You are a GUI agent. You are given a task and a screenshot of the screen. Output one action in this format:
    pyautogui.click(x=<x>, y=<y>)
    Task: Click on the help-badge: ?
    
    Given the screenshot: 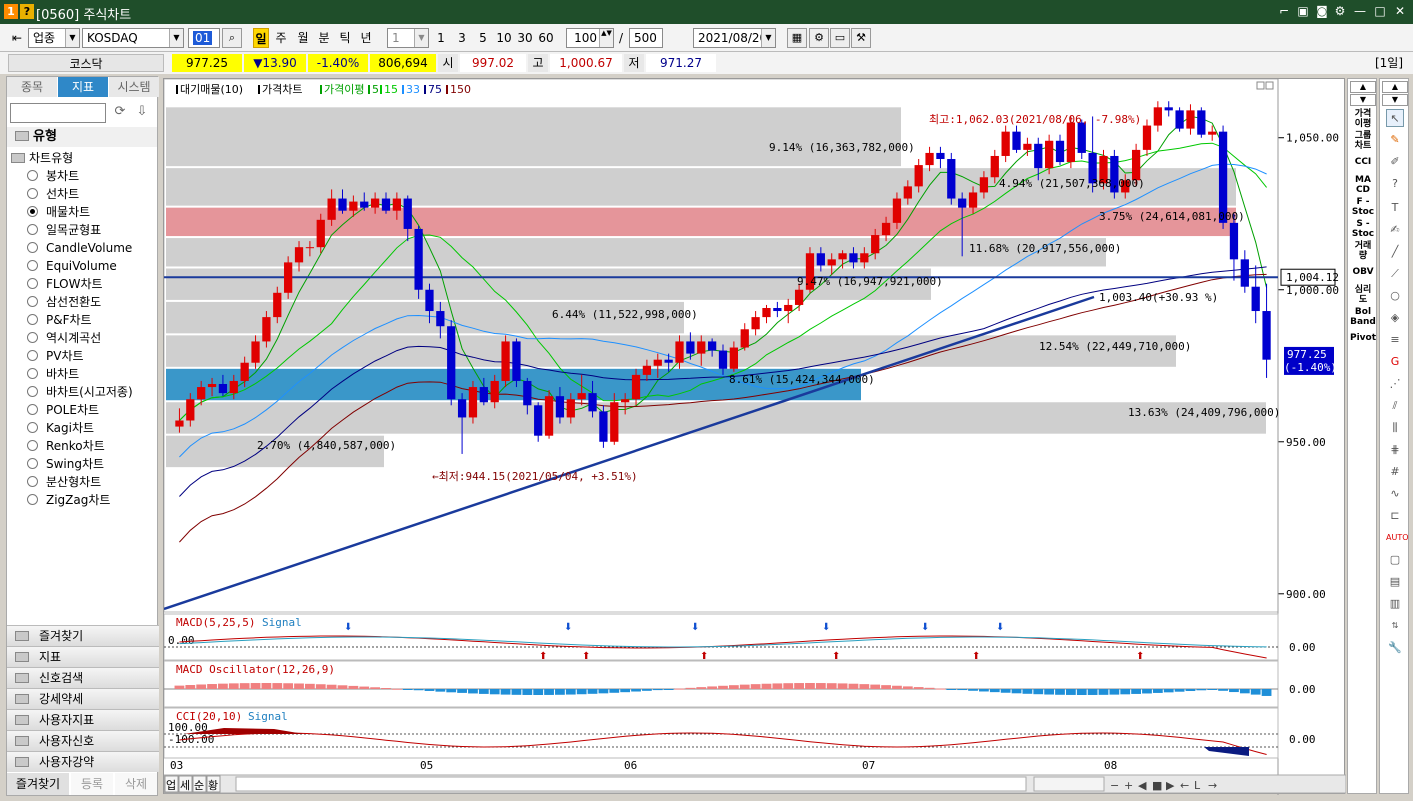 What is the action you would take?
    pyautogui.click(x=27, y=11)
    